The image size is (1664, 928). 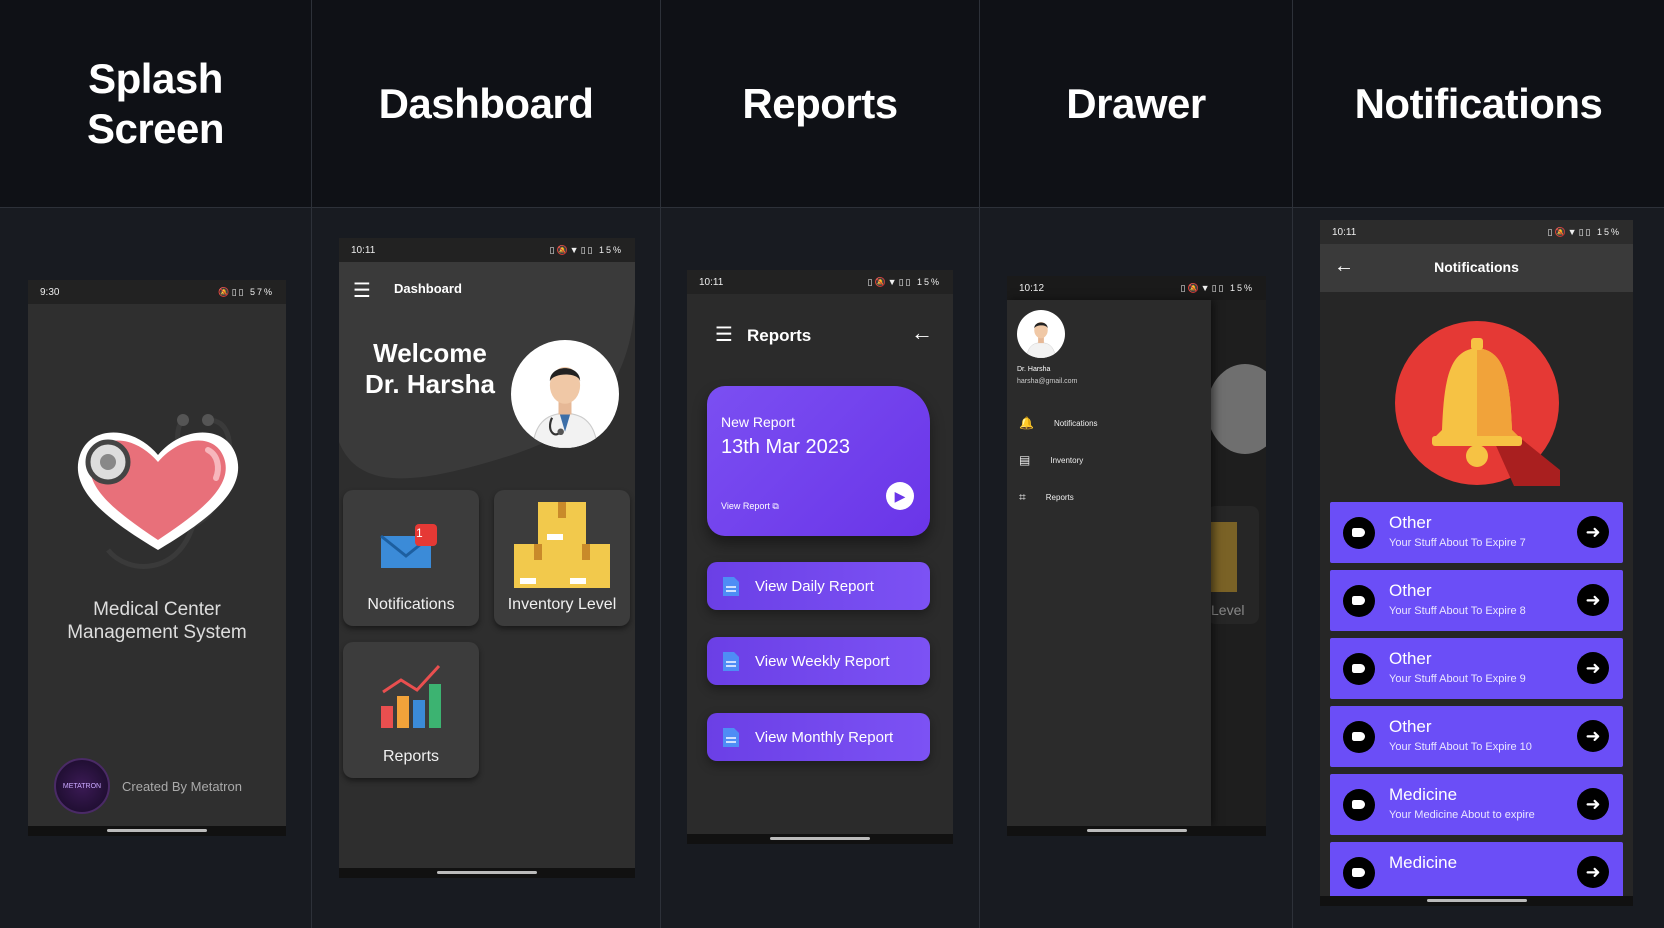 What do you see at coordinates (1608, 231) in the screenshot?
I see `status-battery: 15%` at bounding box center [1608, 231].